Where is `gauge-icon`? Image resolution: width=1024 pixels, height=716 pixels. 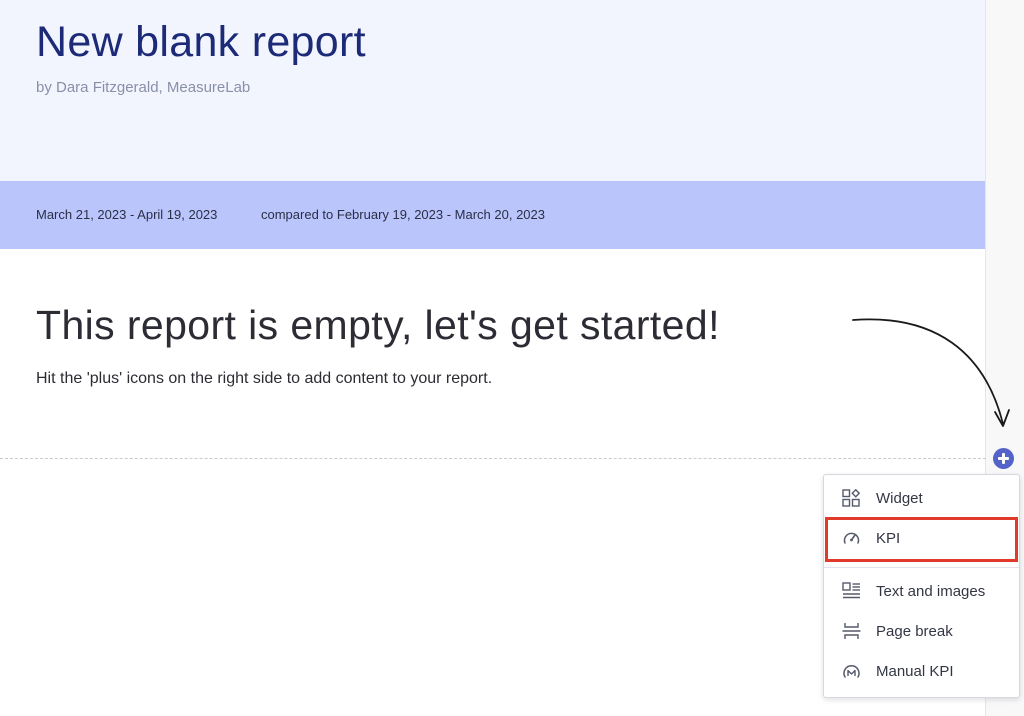 gauge-icon is located at coordinates (851, 538).